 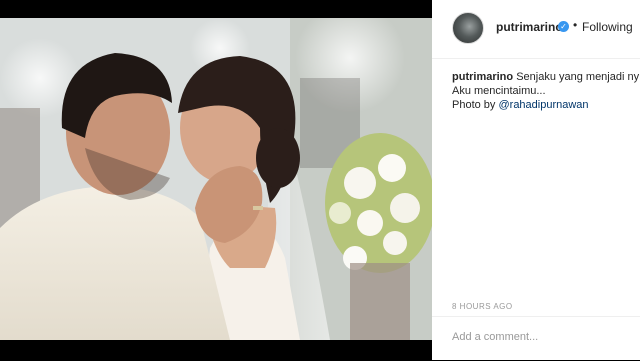 I want to click on caption-line-1: Senjaku yang menjadi ny, so click(x=578, y=77).